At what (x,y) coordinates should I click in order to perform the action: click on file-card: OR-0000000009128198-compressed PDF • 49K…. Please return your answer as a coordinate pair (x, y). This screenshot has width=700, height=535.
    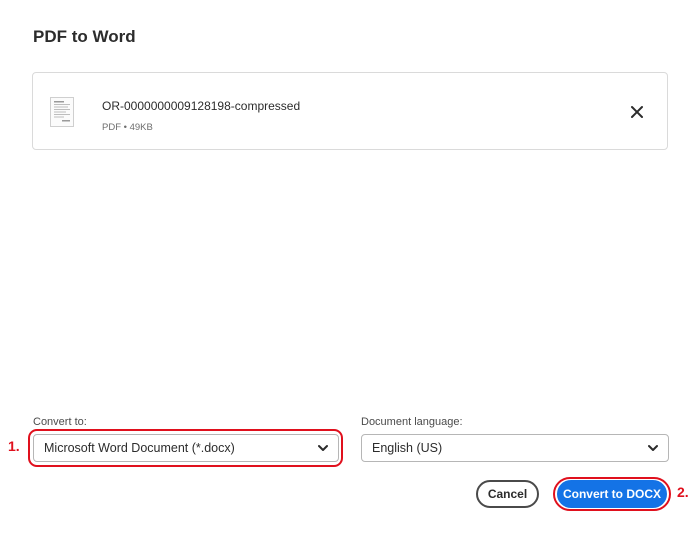
    Looking at the image, I should click on (350, 111).